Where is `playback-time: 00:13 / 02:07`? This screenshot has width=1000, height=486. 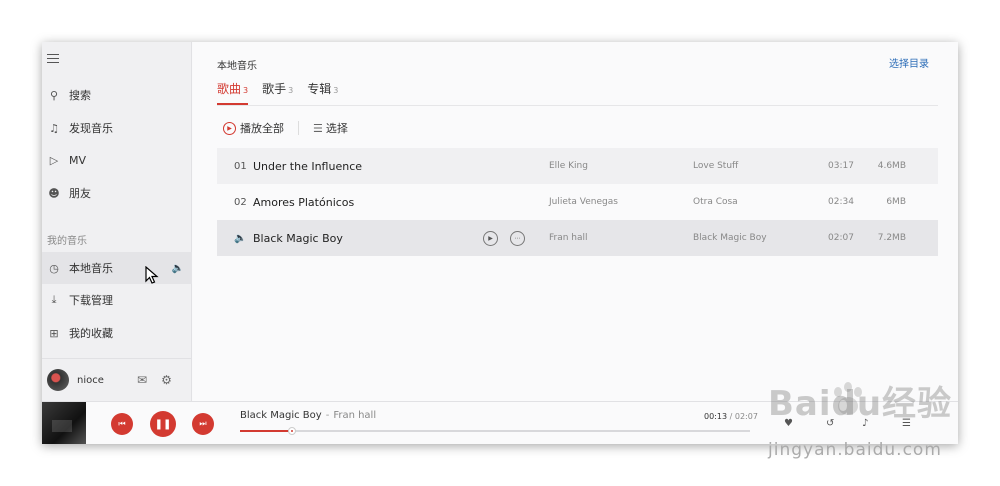 playback-time: 00:13 / 02:07 is located at coordinates (731, 416).